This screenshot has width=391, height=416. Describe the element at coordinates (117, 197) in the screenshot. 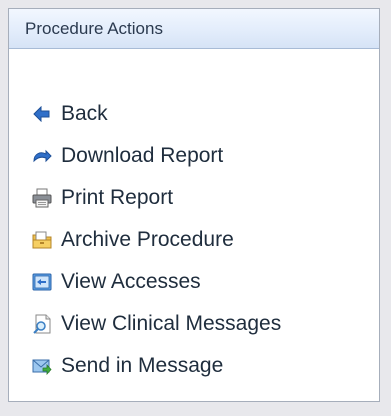

I see `print-report-label: Print Report` at that location.